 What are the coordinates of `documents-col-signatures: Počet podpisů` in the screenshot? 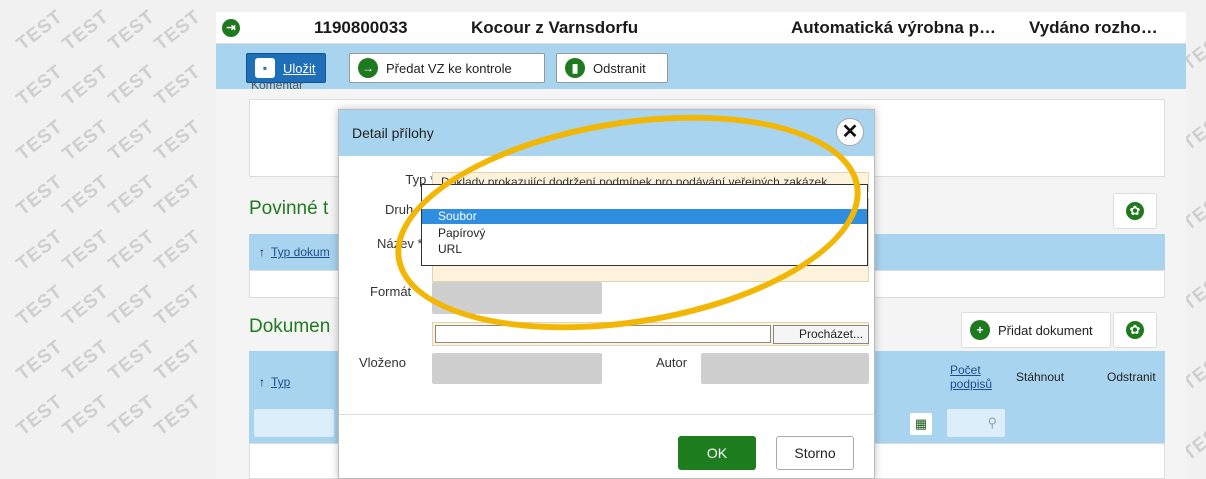 It's located at (971, 377).